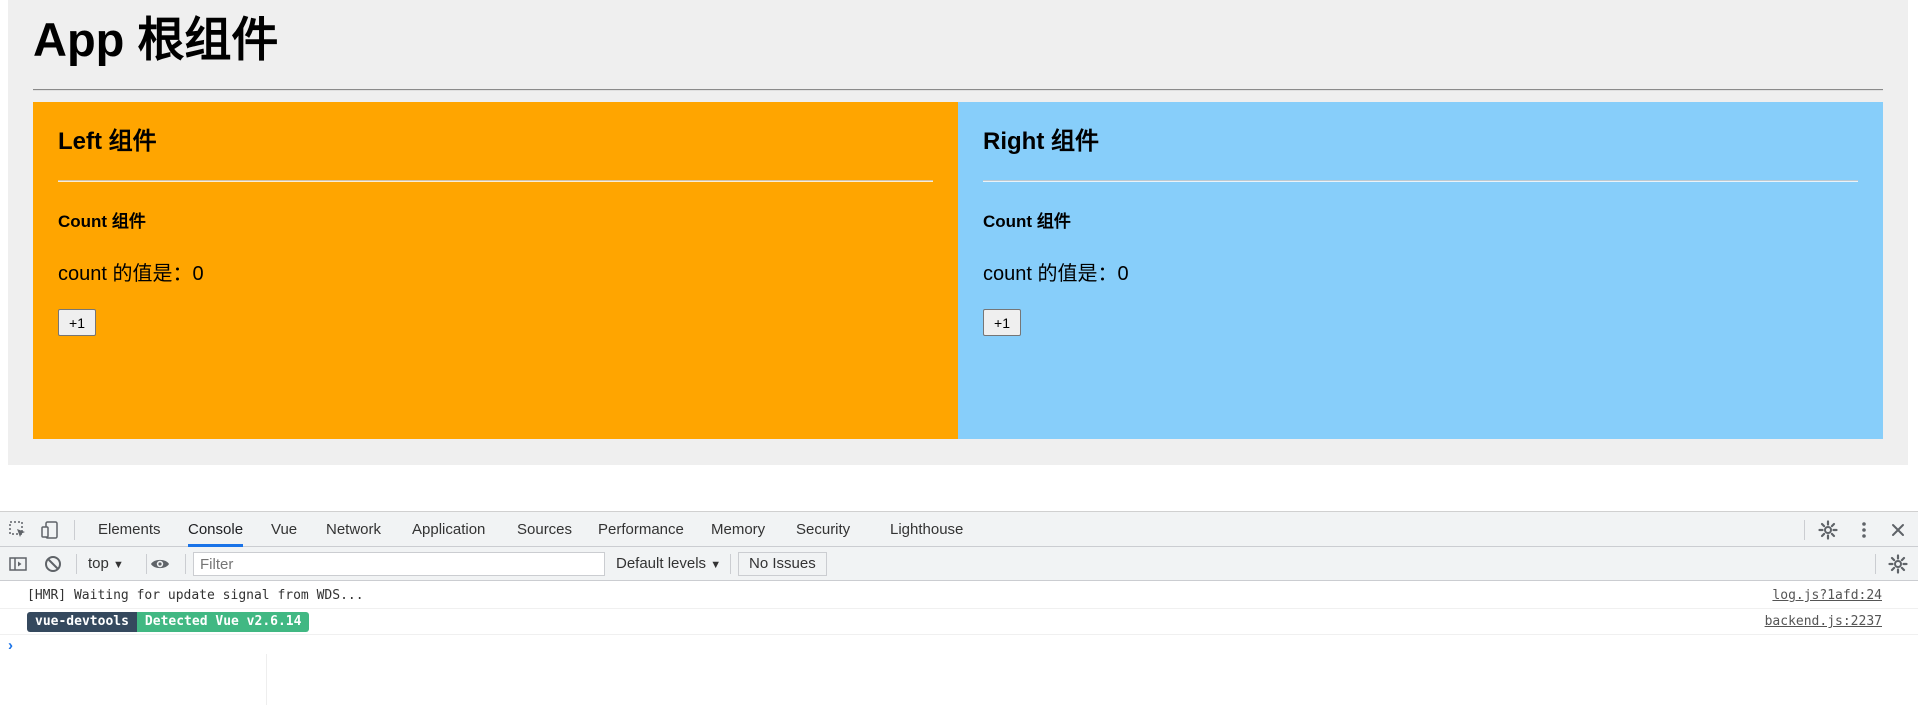  I want to click on settings-gear-icon, so click(1828, 530).